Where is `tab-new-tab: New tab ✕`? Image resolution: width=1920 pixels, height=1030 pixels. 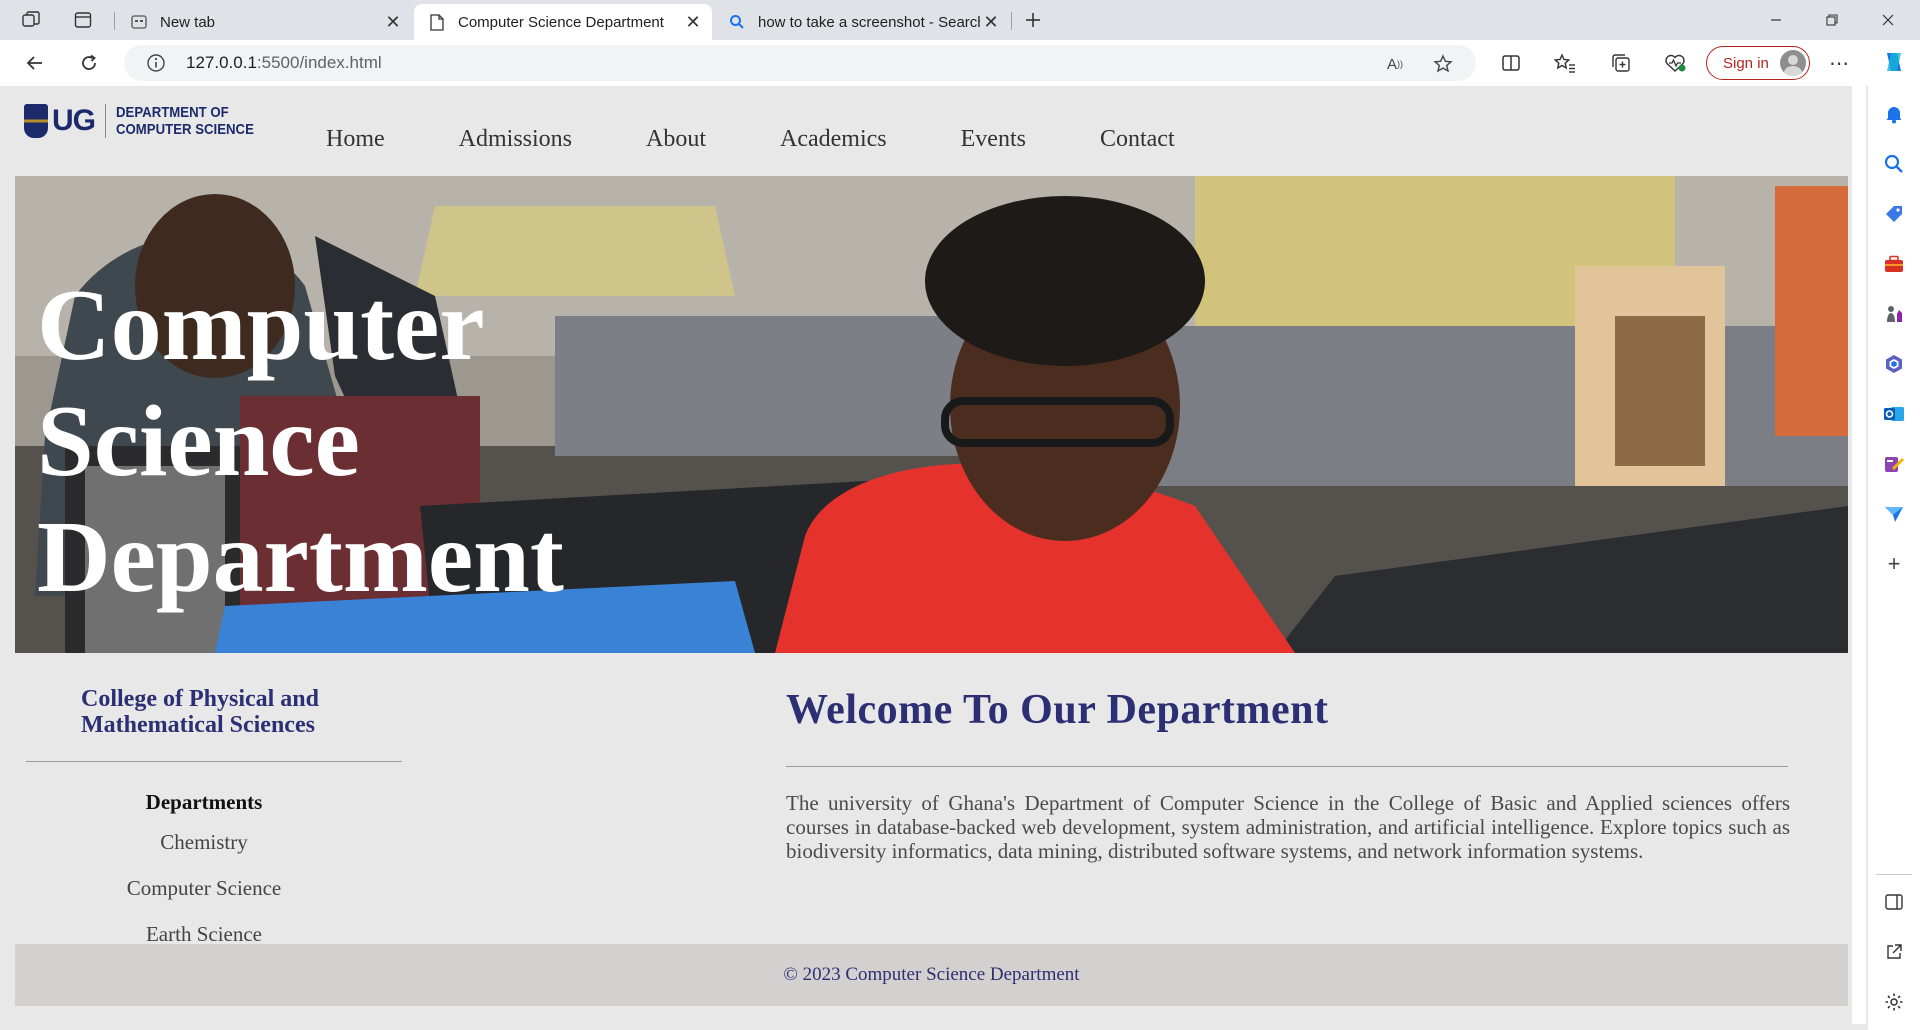 tab-new-tab: New tab ✕ is located at coordinates (264, 22).